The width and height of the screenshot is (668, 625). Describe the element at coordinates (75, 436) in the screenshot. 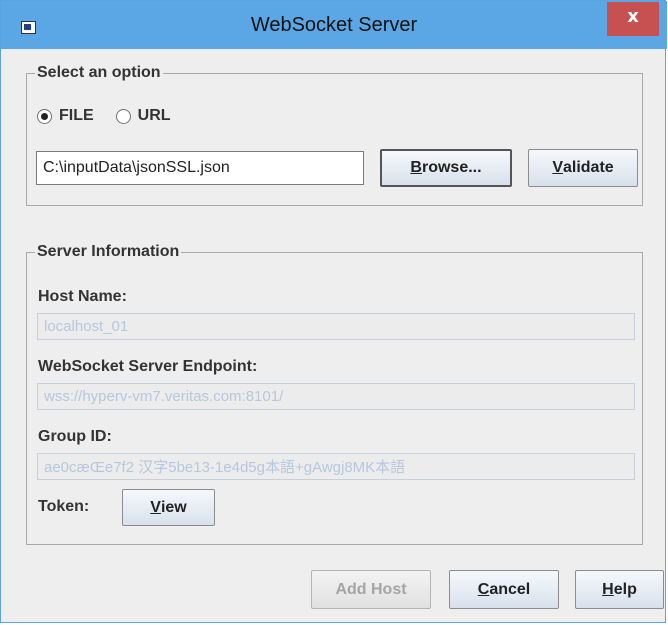

I see `group-id-label: Group ID:` at that location.